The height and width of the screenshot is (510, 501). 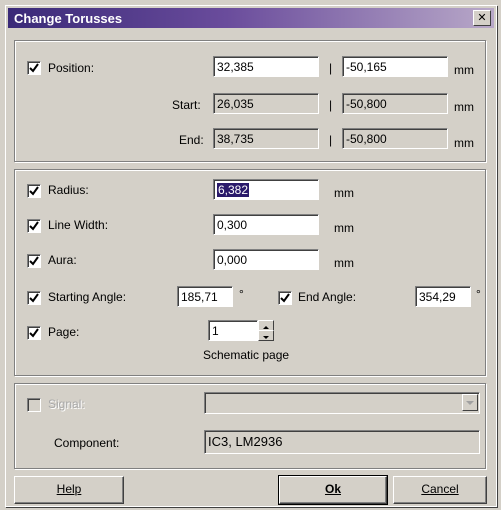 I want to click on radius-label: Radius:, so click(x=68, y=190).